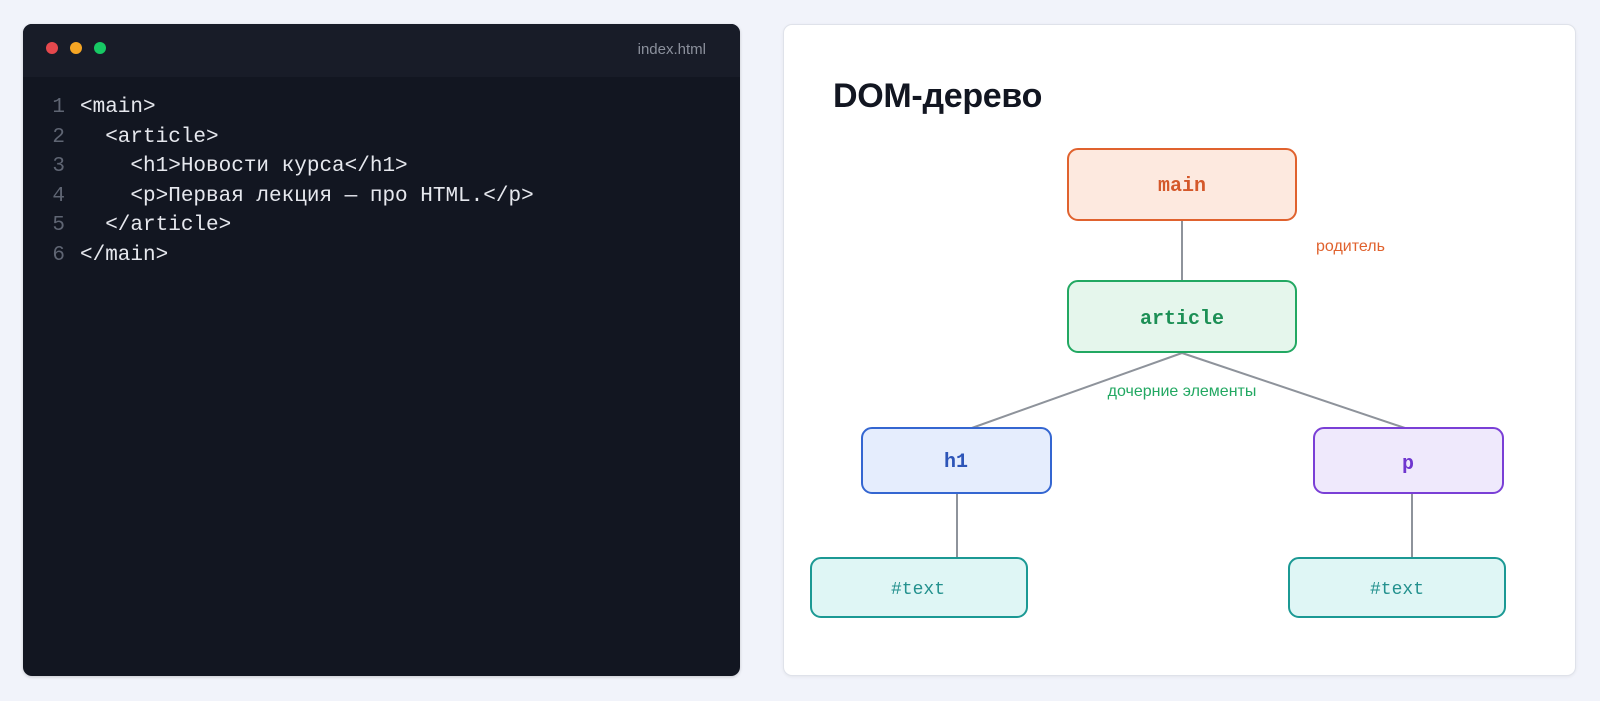 The width and height of the screenshot is (1600, 701). I want to click on code-line: 4 <p>Первая лекция — про HTML.</p>, so click(278, 197).